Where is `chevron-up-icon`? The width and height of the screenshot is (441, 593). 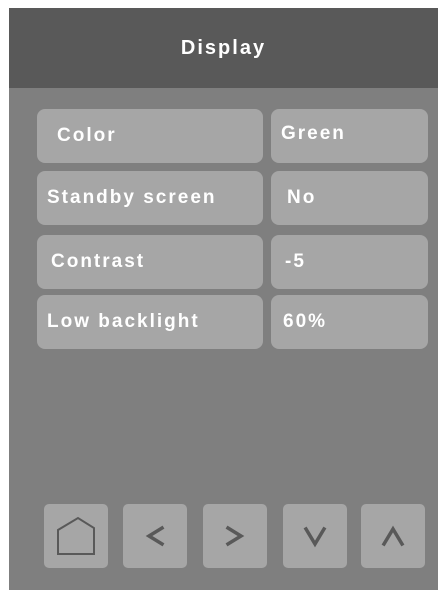
chevron-up-icon is located at coordinates (393, 536).